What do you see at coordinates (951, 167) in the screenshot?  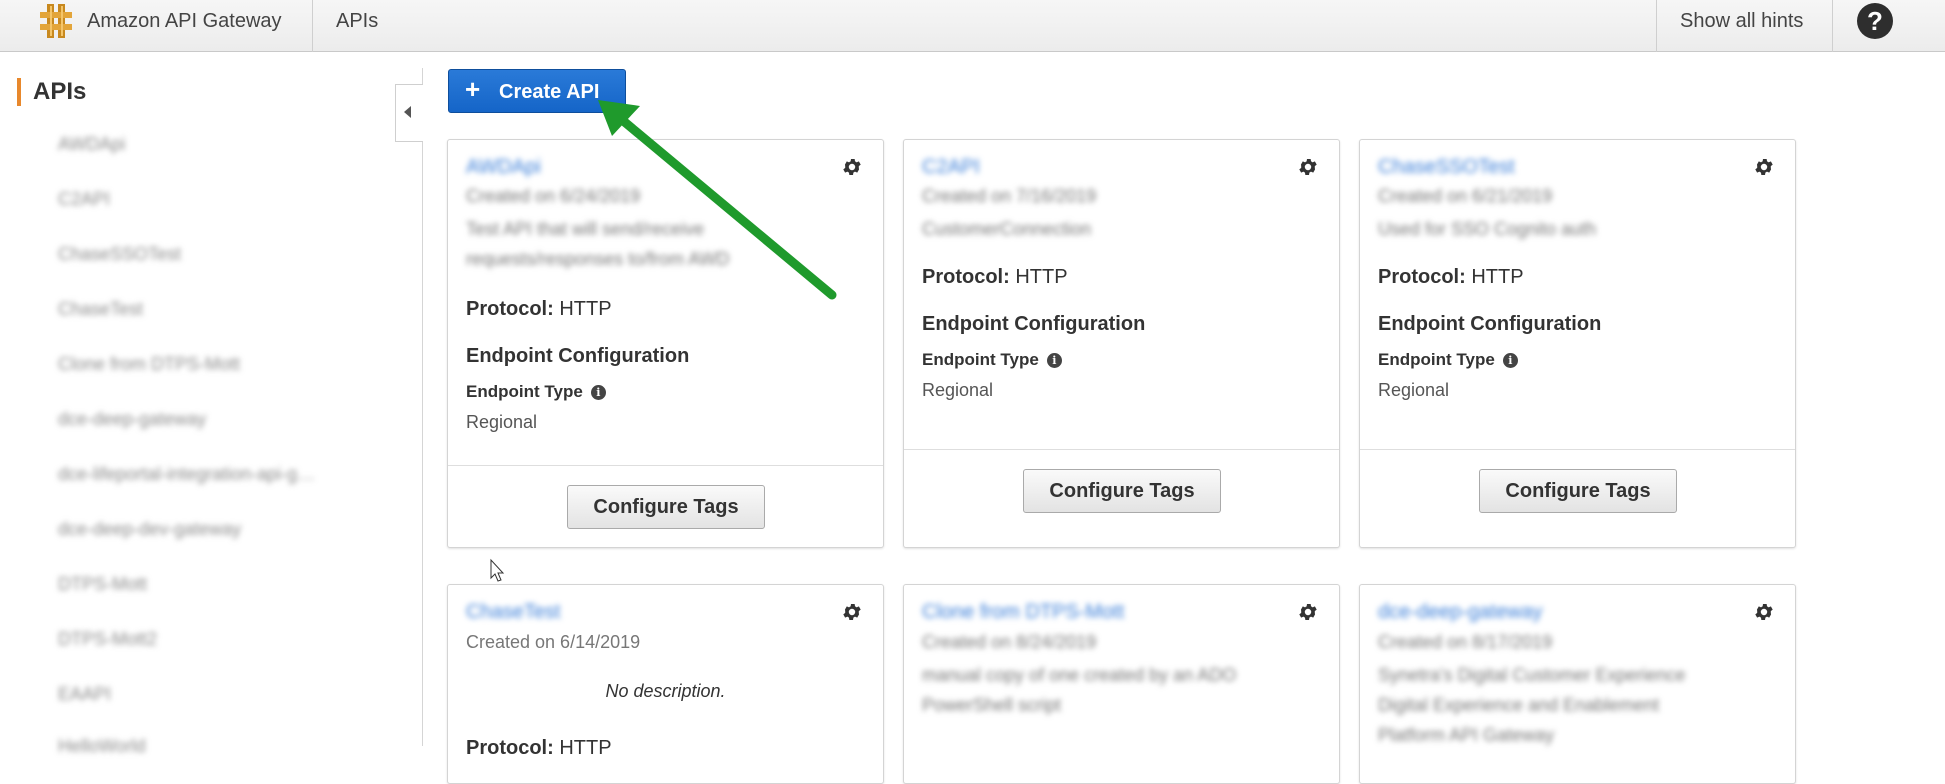 I see `api-name-link: C2API` at bounding box center [951, 167].